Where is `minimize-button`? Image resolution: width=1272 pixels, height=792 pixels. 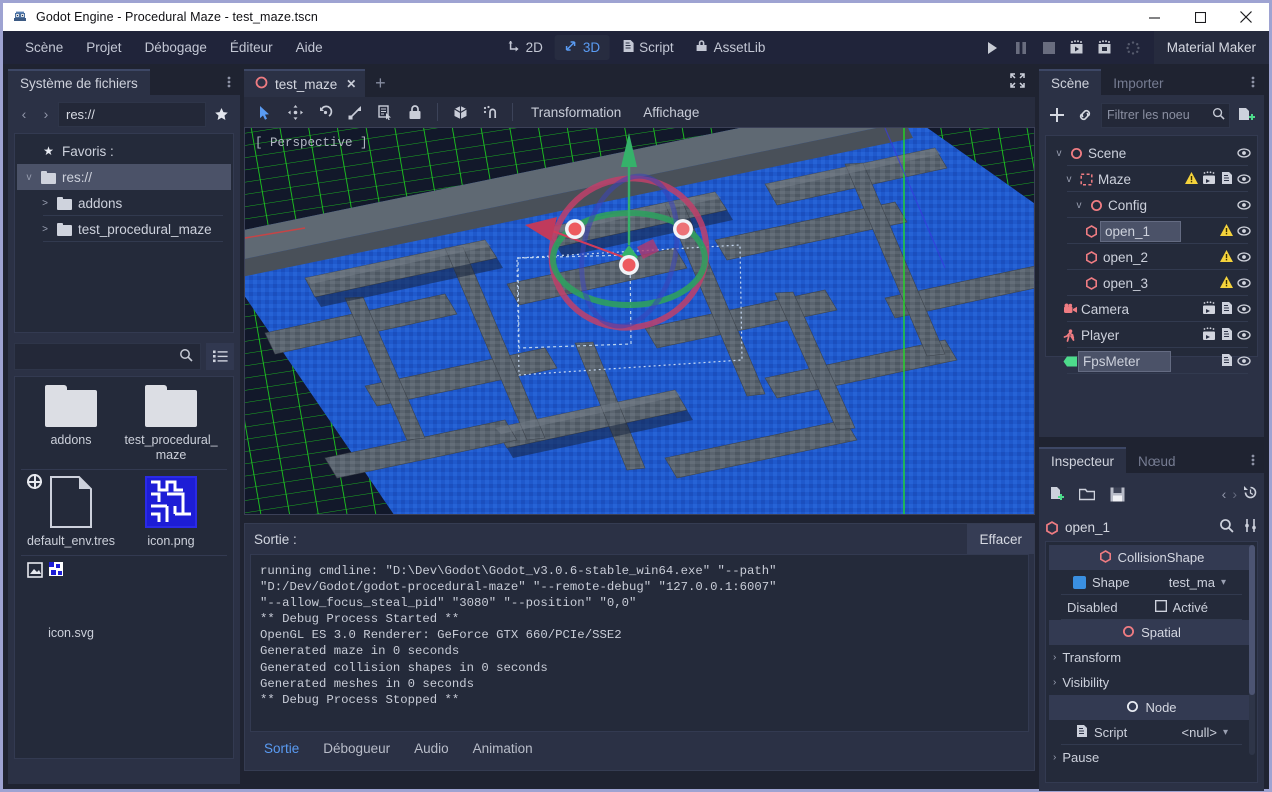
minimize-button is located at coordinates (1154, 17).